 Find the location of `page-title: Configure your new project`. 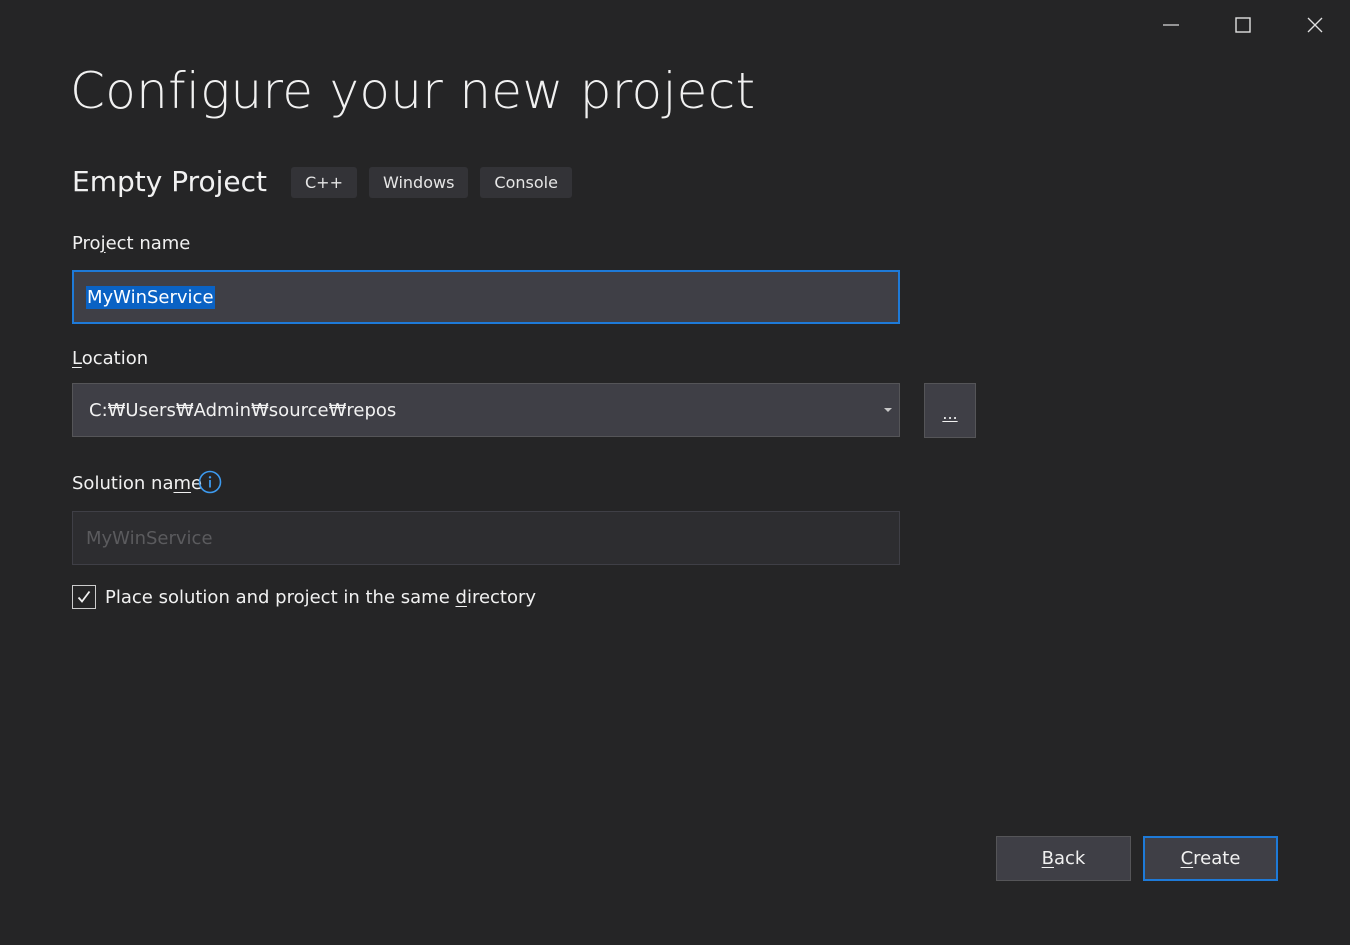

page-title: Configure your new project is located at coordinates (413, 91).